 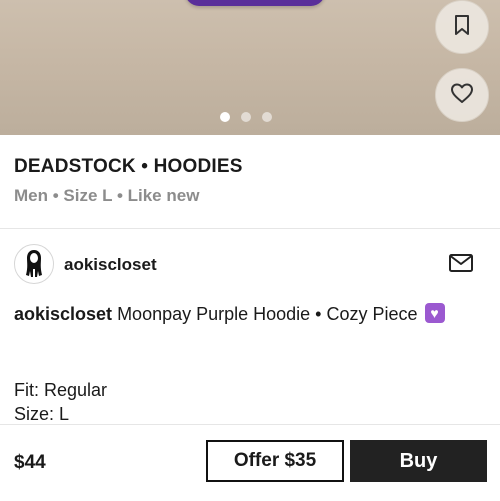 I want to click on save-button, so click(x=462, y=27).